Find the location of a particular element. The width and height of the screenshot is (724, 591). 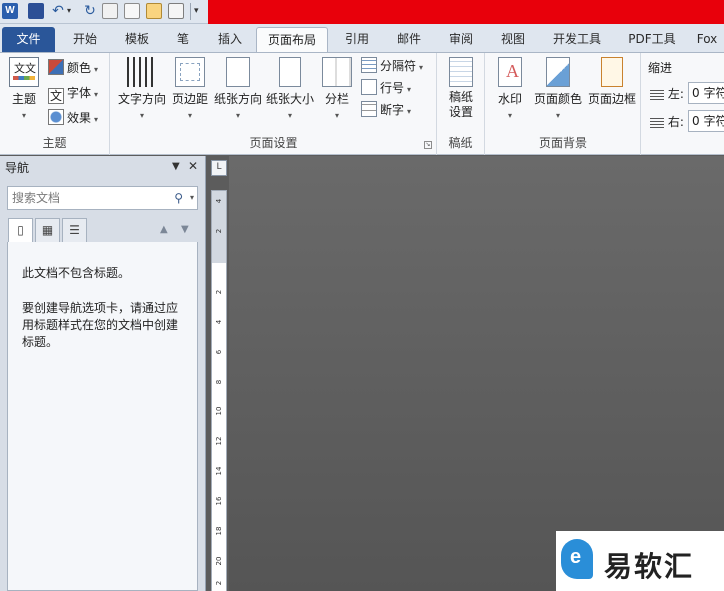

tab-insert: 插入 is located at coordinates (230, 39).